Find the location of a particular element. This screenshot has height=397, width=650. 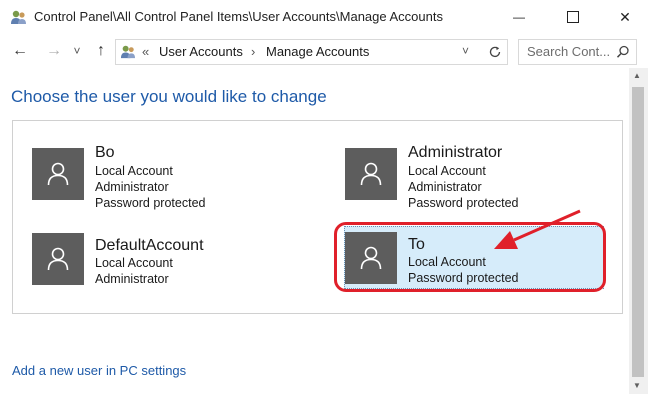

recent-locations-button: ˅ is located at coordinates (77, 51).